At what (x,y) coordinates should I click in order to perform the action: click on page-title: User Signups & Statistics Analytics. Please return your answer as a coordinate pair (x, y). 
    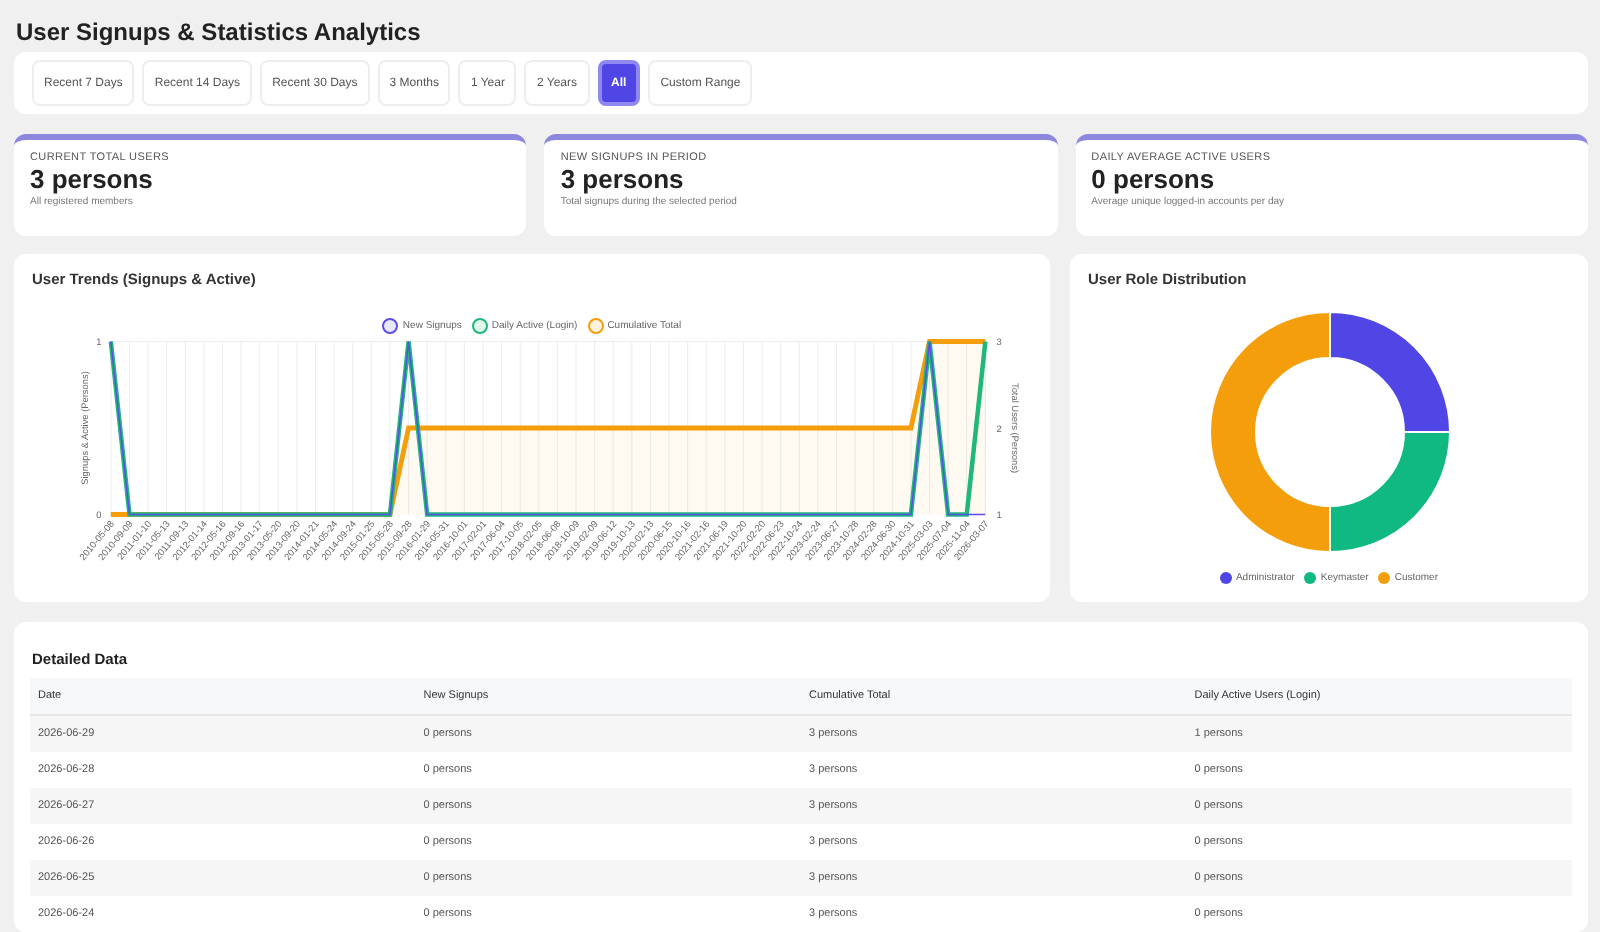
    Looking at the image, I should click on (218, 32).